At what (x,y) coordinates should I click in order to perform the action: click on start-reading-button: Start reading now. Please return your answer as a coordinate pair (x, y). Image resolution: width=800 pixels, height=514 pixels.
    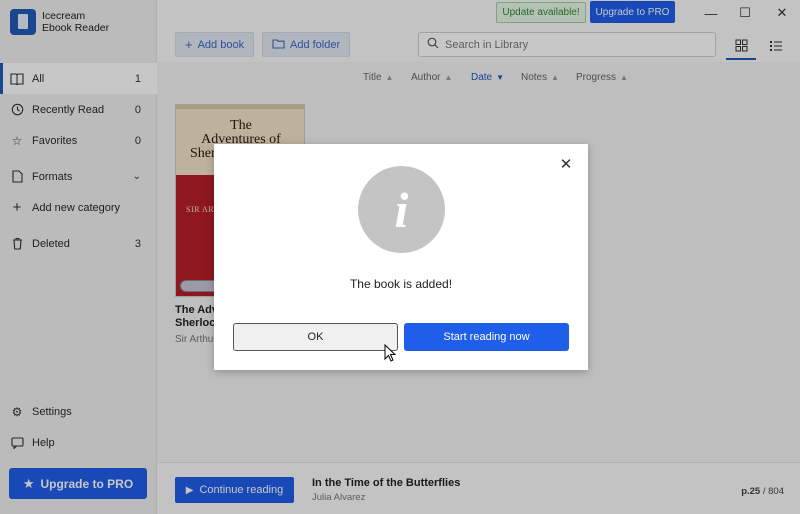
    Looking at the image, I should click on (486, 337).